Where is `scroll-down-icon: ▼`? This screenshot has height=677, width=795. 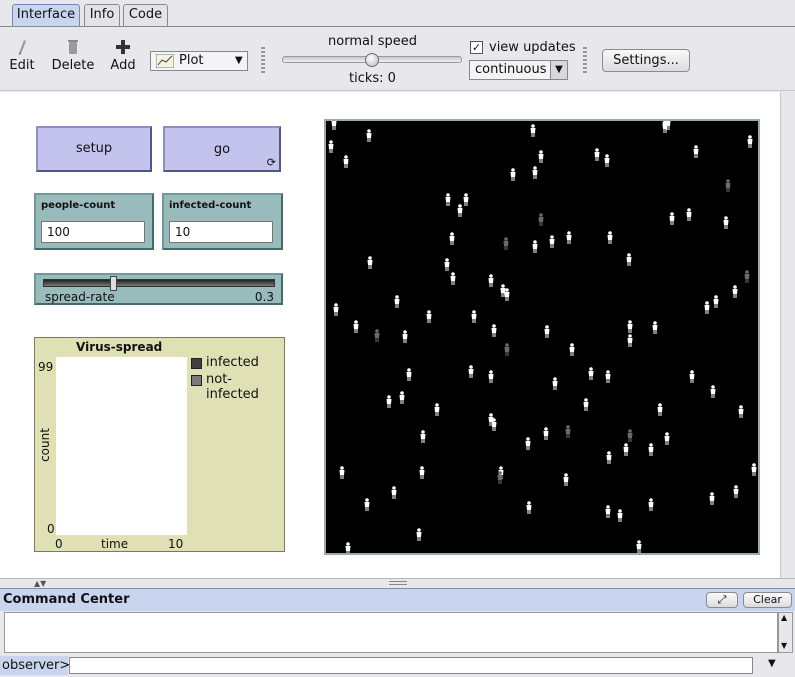 scroll-down-icon: ▼ is located at coordinates (784, 645).